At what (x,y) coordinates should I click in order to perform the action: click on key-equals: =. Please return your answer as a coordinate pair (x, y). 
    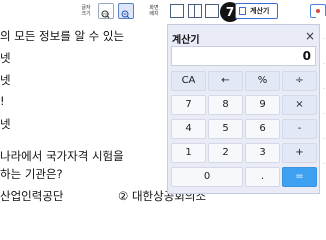
    Looking at the image, I should click on (299, 177).